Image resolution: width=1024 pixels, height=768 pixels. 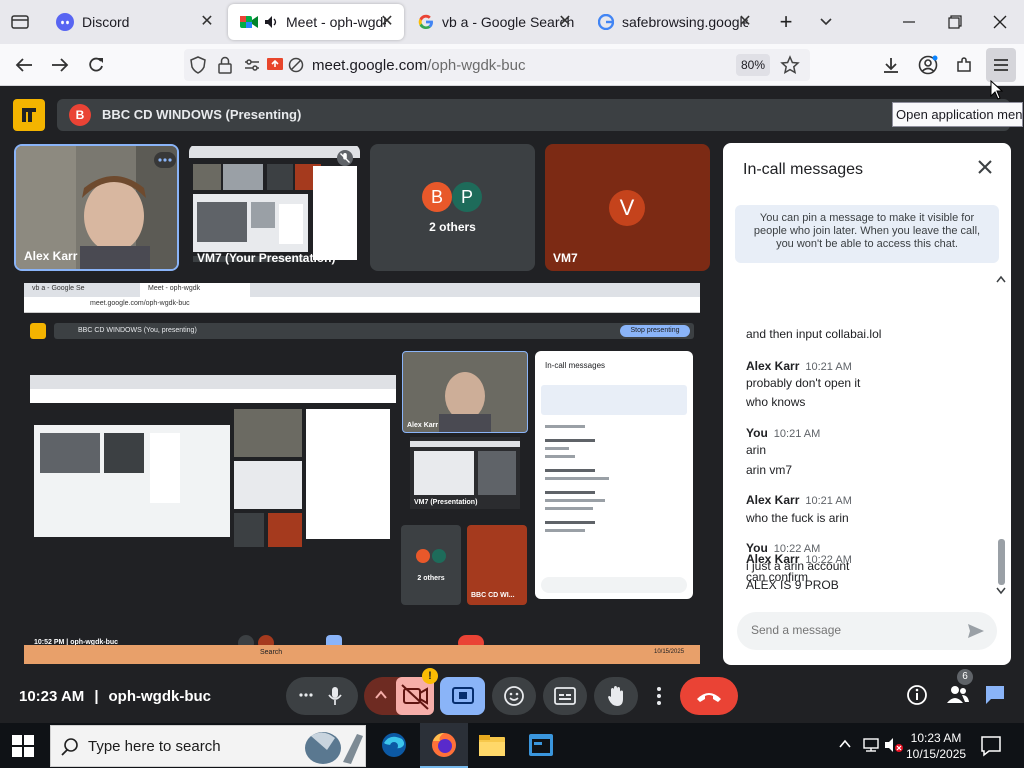 What do you see at coordinates (964, 65) in the screenshot?
I see `extensions-icon` at bounding box center [964, 65].